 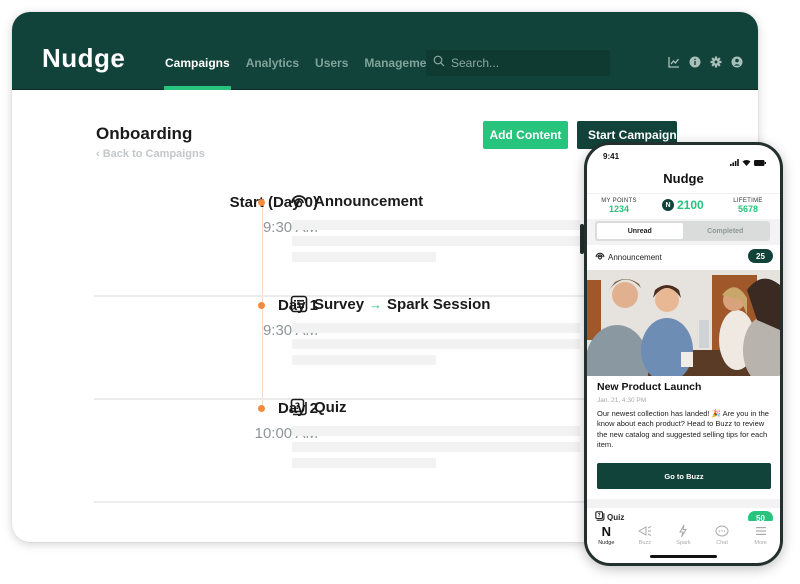 What do you see at coordinates (153, 154) in the screenshot?
I see `back-link-label: Back to Campaigns` at bounding box center [153, 154].